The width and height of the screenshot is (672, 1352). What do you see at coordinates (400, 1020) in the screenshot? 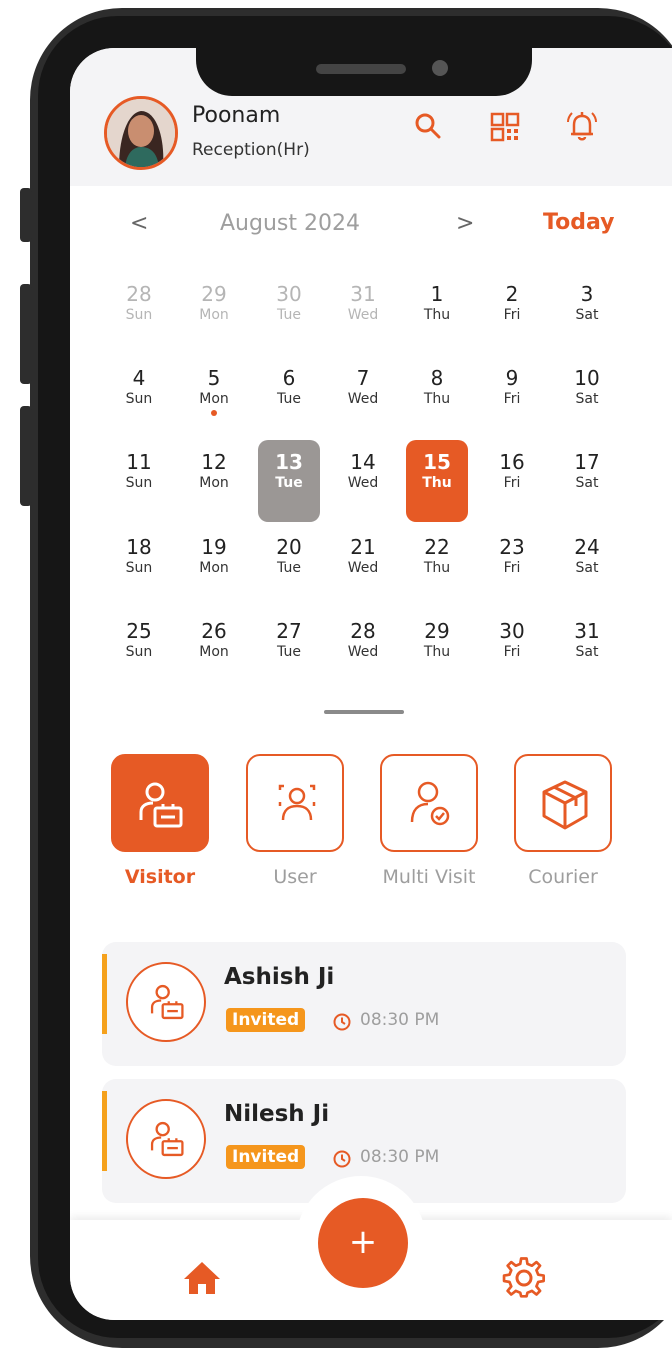
I see `visit-time: 08:30 PM` at bounding box center [400, 1020].